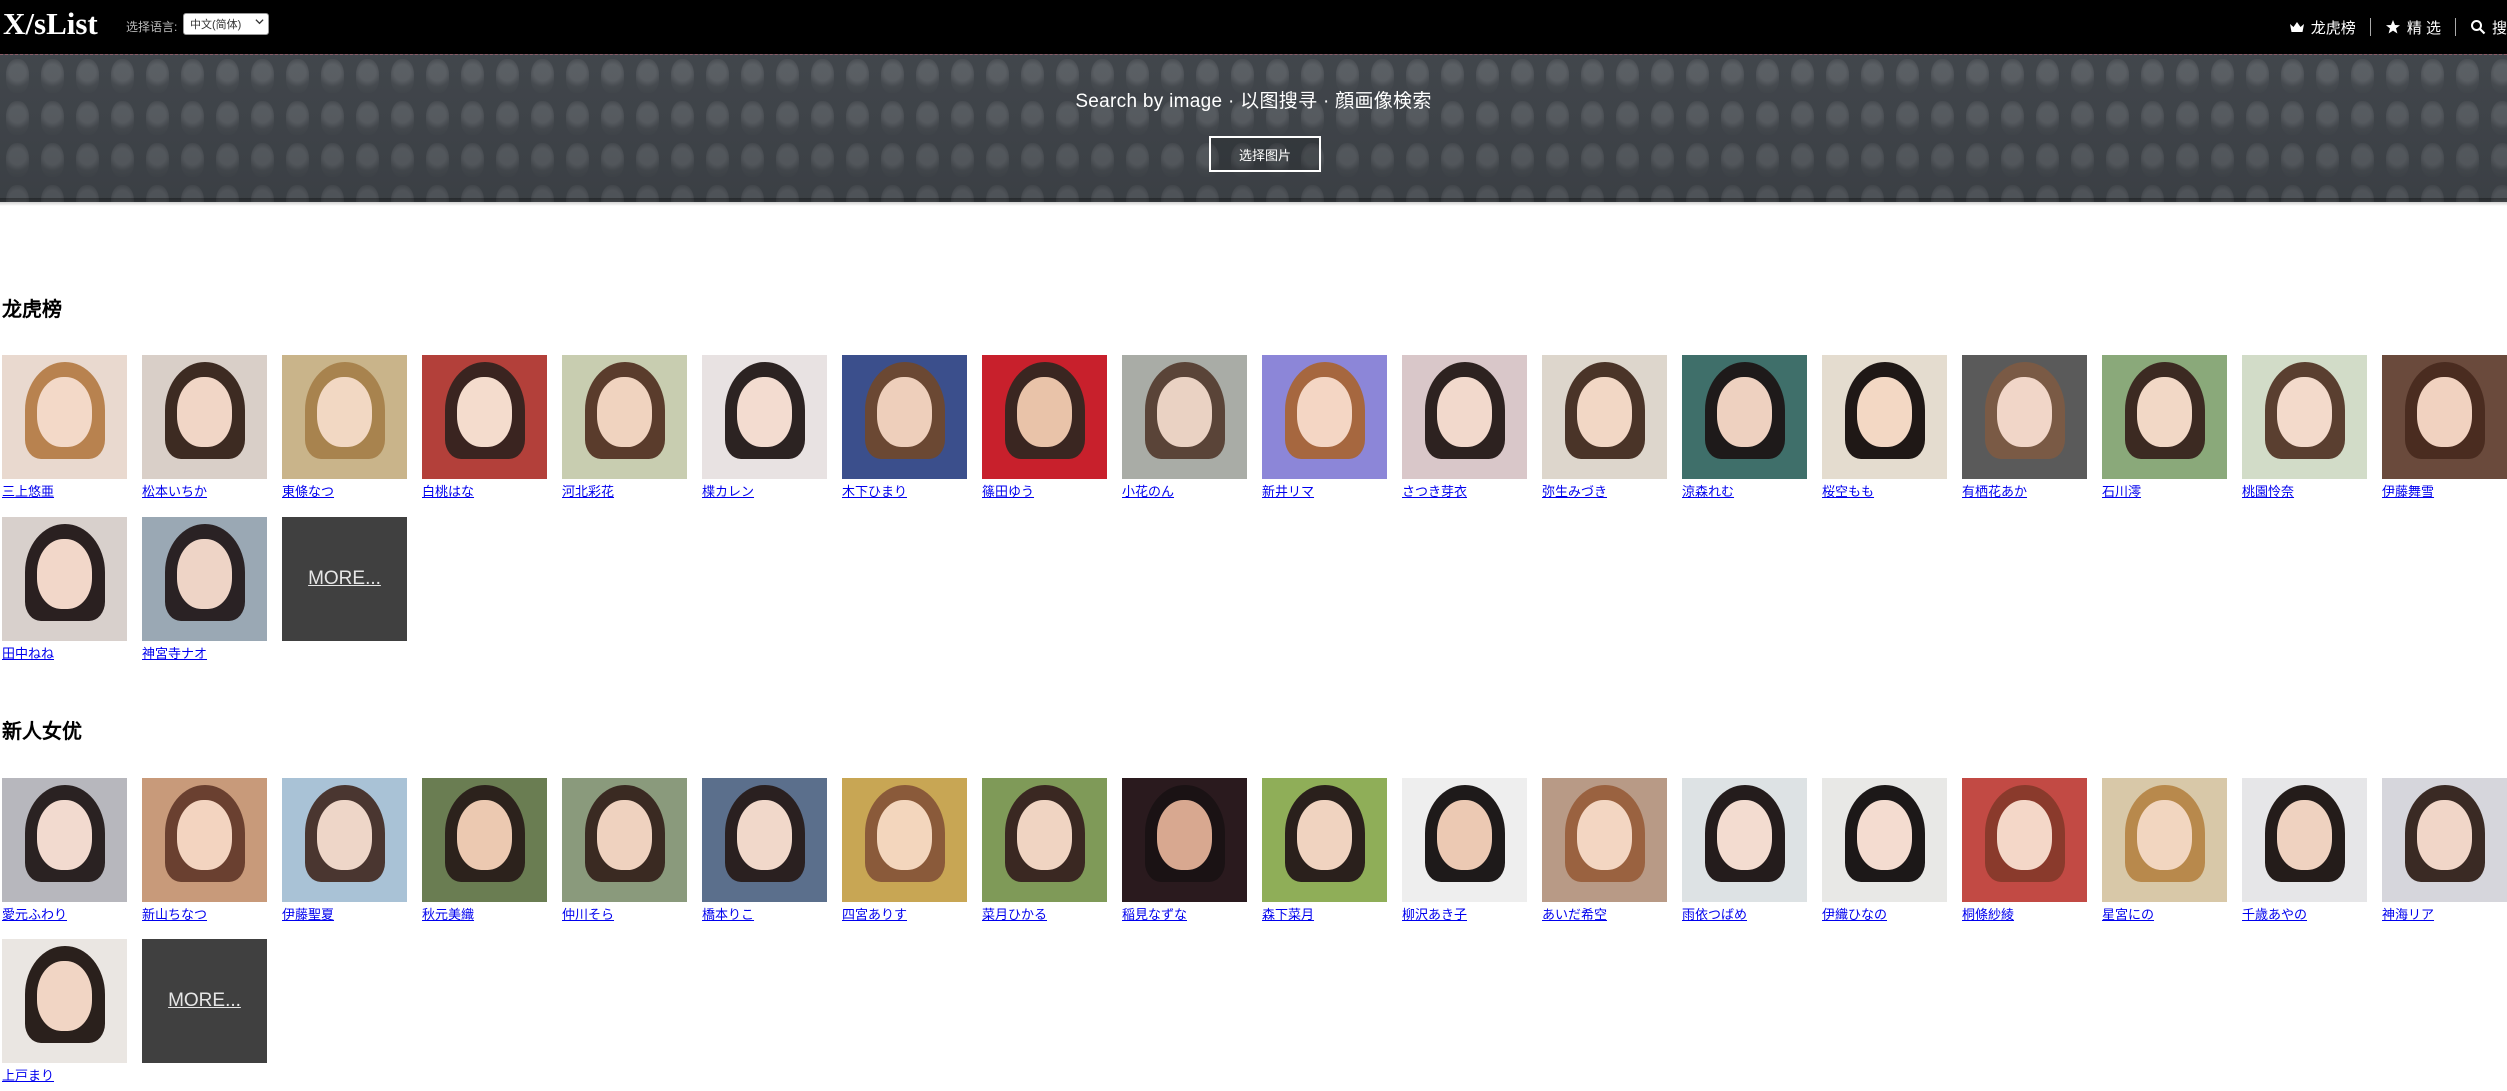 This screenshot has width=2507, height=1091. What do you see at coordinates (50, 24) in the screenshot?
I see `site-logo: X/sList` at bounding box center [50, 24].